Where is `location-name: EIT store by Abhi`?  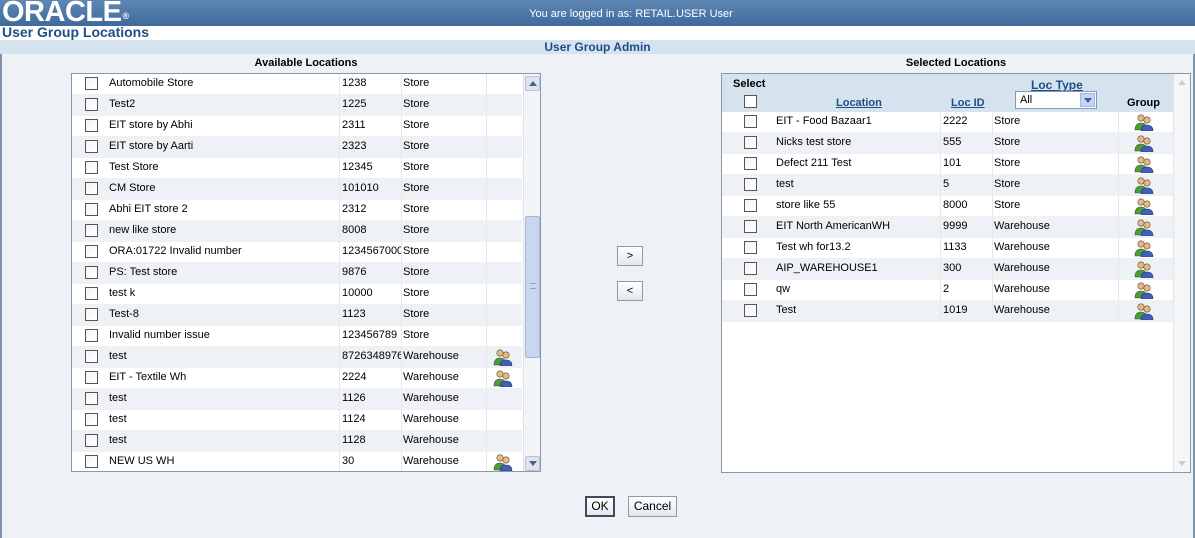 location-name: EIT store by Abhi is located at coordinates (151, 125).